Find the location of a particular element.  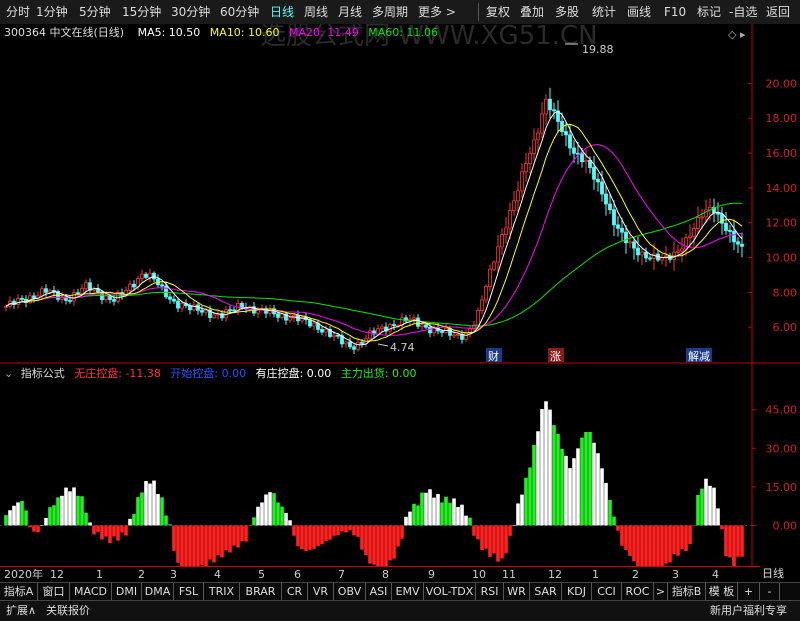

indicator-tab-fsl: FSL is located at coordinates (189, 591).